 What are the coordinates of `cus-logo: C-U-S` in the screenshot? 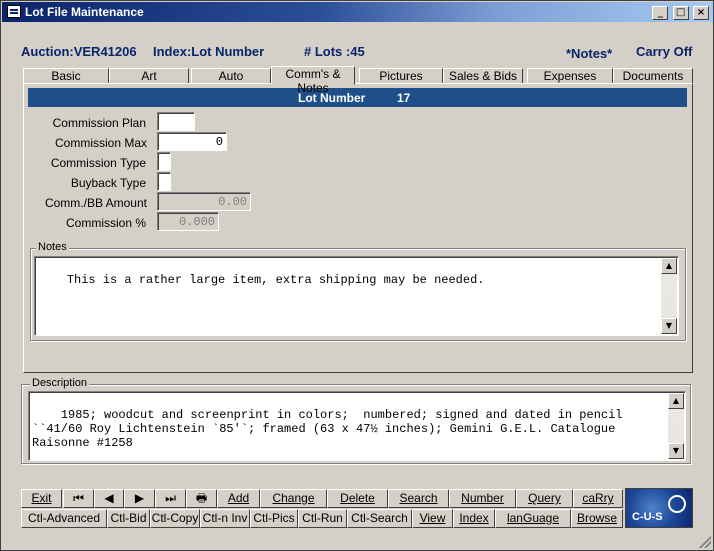 It's located at (659, 508).